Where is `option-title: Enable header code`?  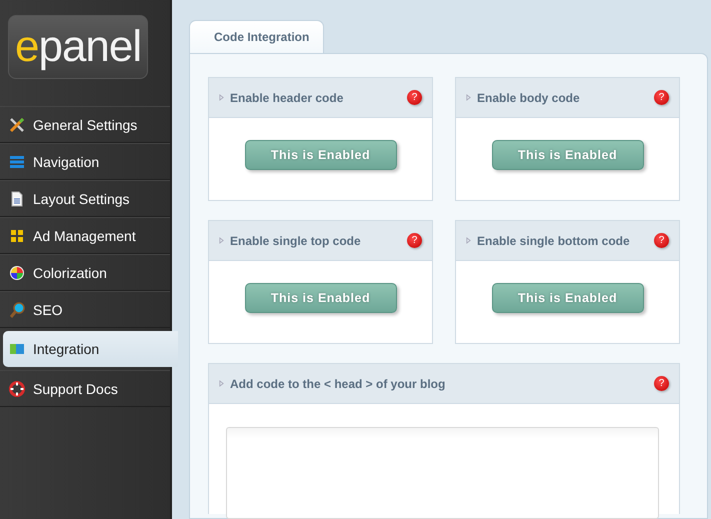 option-title: Enable header code is located at coordinates (287, 97).